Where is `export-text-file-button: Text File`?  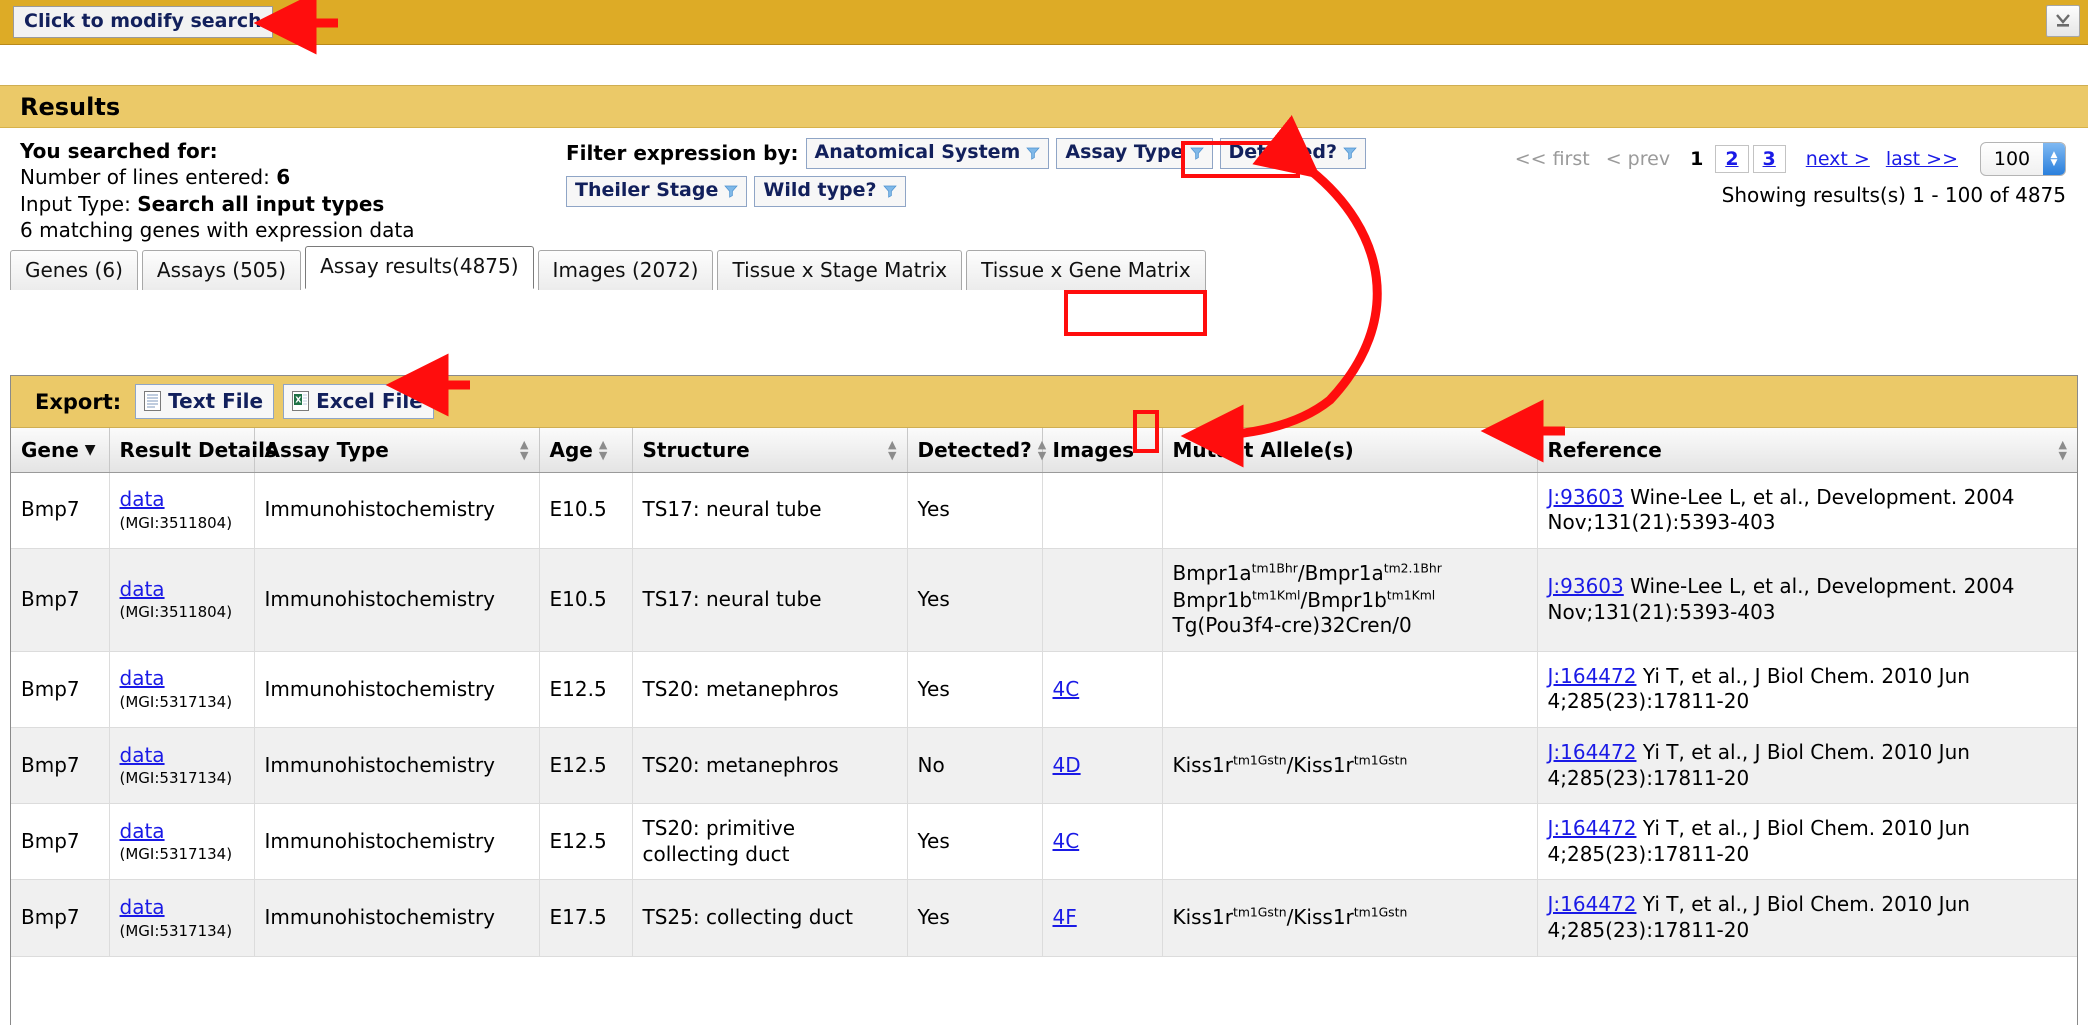
export-text-file-button: Text File is located at coordinates (205, 401).